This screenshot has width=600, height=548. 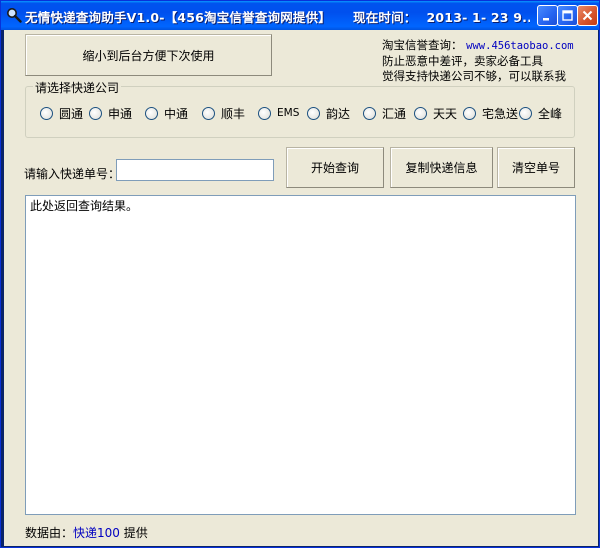 What do you see at coordinates (328, 113) in the screenshot?
I see `radio-yunda: 韵达` at bounding box center [328, 113].